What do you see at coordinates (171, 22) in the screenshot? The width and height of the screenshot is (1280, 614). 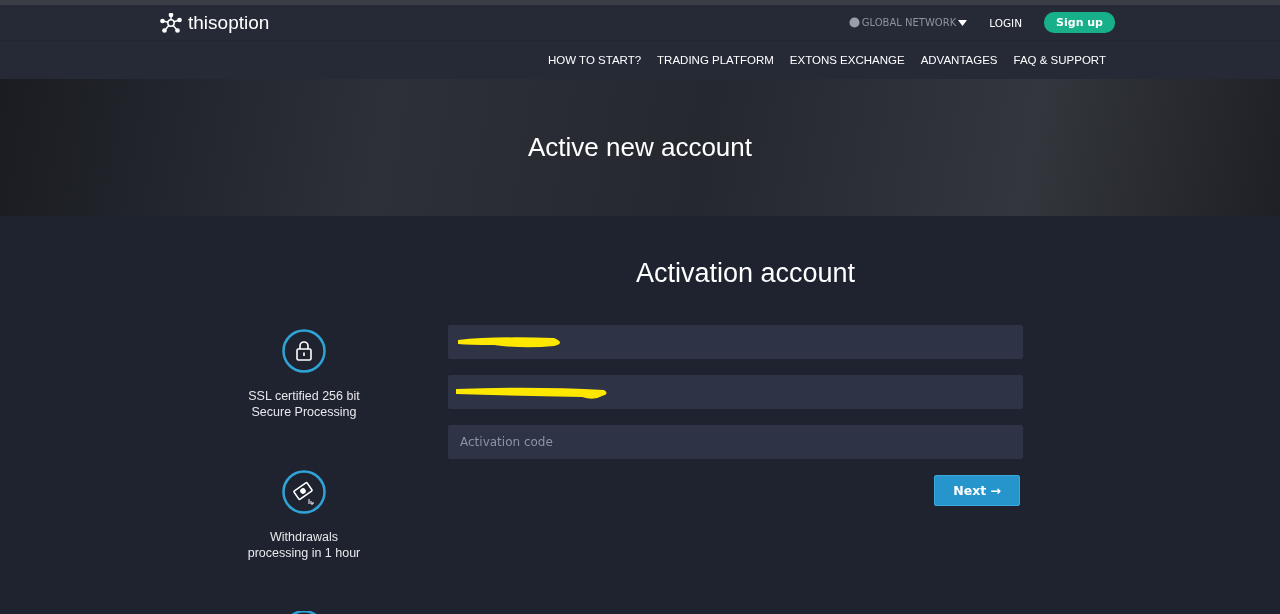 I see `logo-icon` at bounding box center [171, 22].